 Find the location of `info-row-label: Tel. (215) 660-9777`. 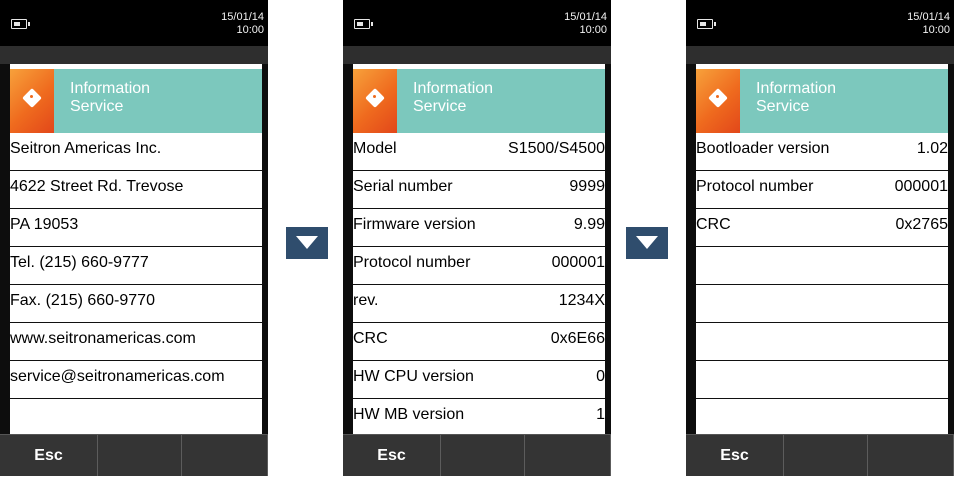

info-row-label: Tel. (215) 660-9777 is located at coordinates (79, 262).